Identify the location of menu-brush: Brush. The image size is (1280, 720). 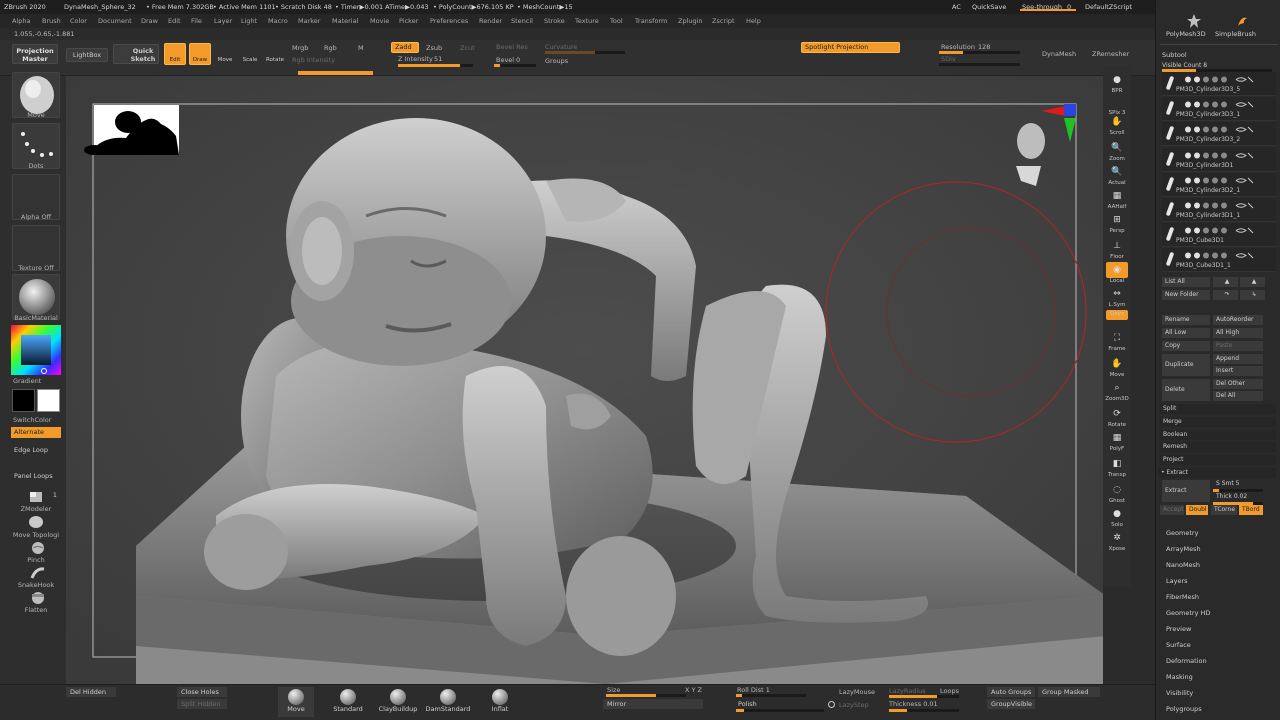
(51, 21).